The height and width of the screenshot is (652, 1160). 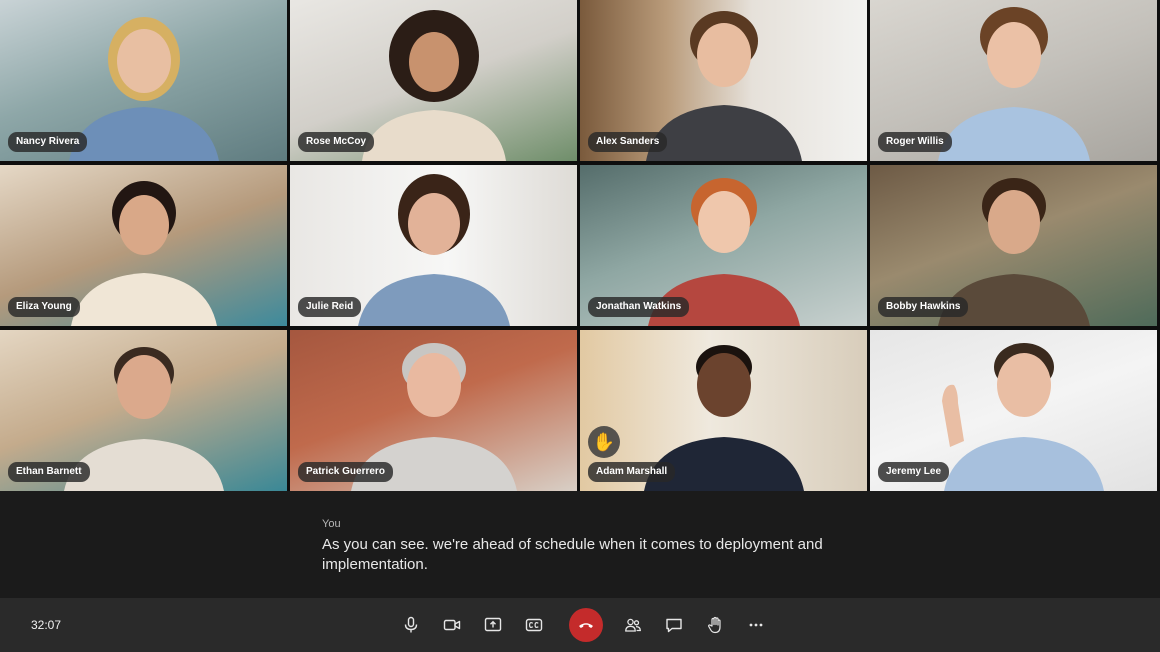 I want to click on call-control-bar: 32:07, so click(x=580, y=625).